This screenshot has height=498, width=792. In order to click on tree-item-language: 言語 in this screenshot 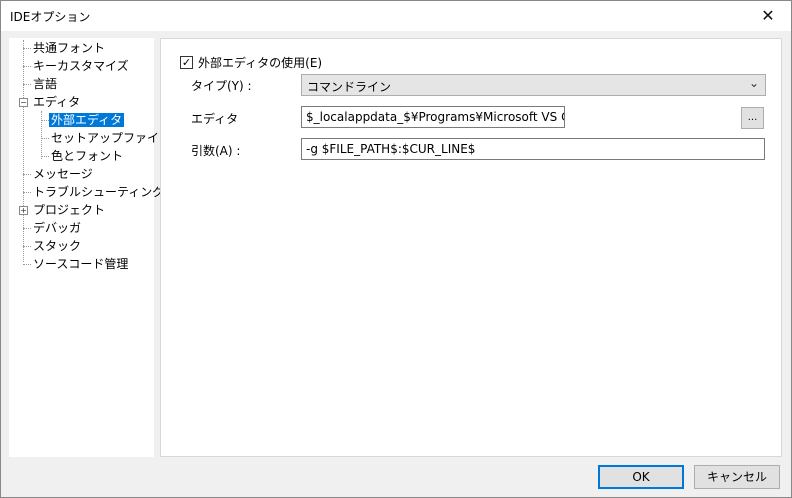, I will do `click(45, 84)`.